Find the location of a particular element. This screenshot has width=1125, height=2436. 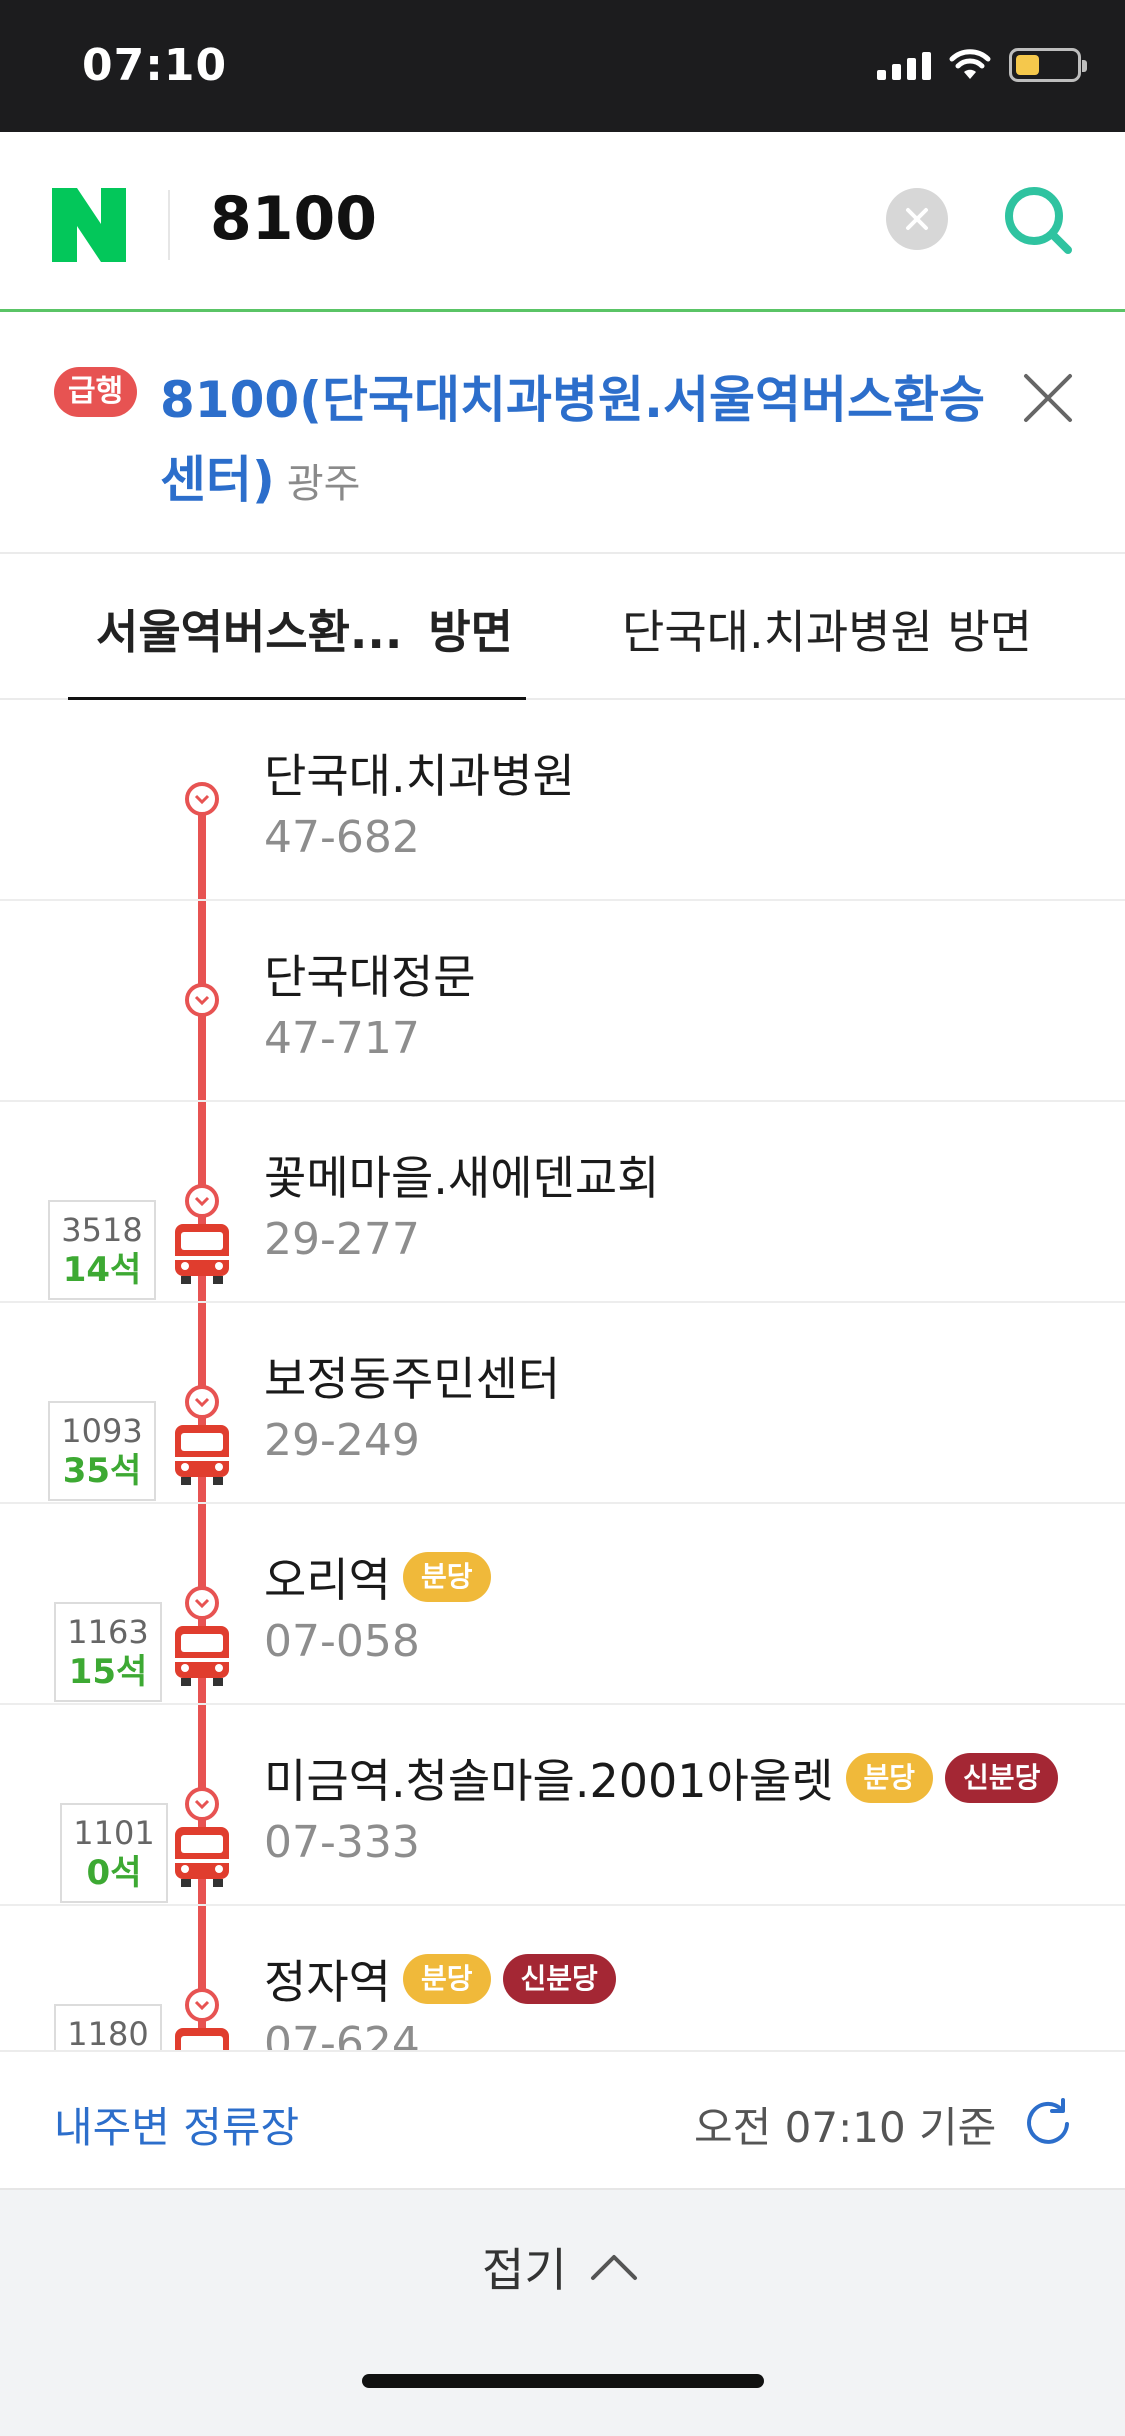

bus-info-box: 1093 35석 is located at coordinates (102, 1451).